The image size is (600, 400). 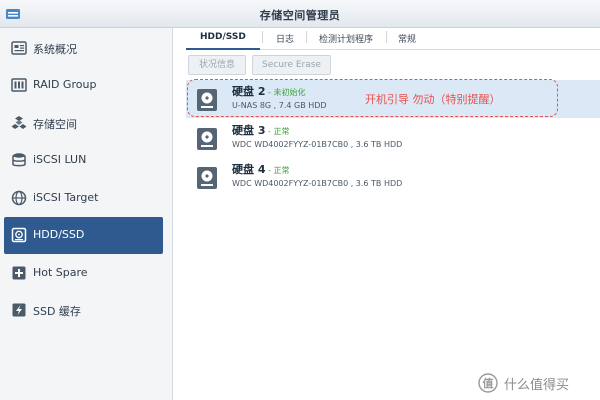 I want to click on watermark-text: 什么值得买, so click(x=537, y=385).